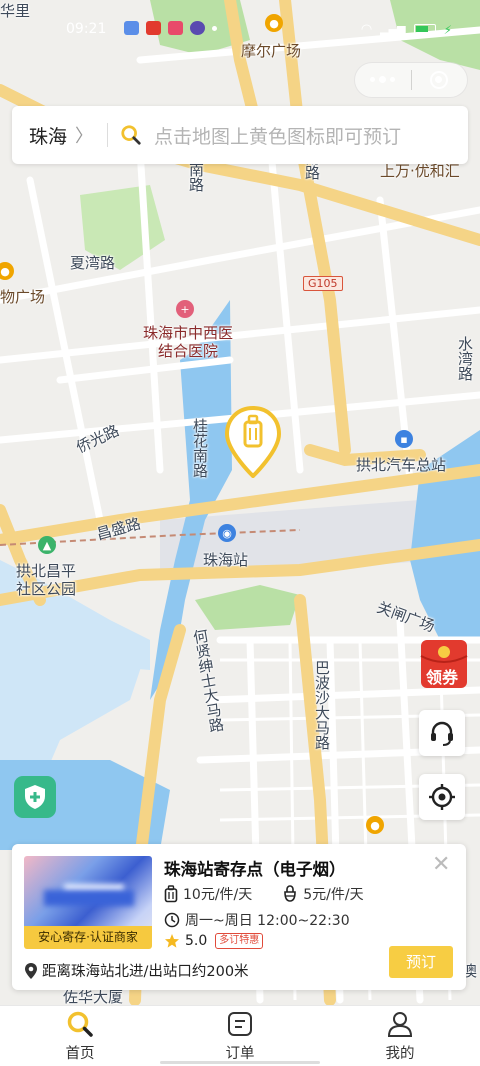 The image size is (480, 1066). Describe the element at coordinates (93, 263) in the screenshot. I see `map-label-xiawan-road: 夏湾路` at that location.